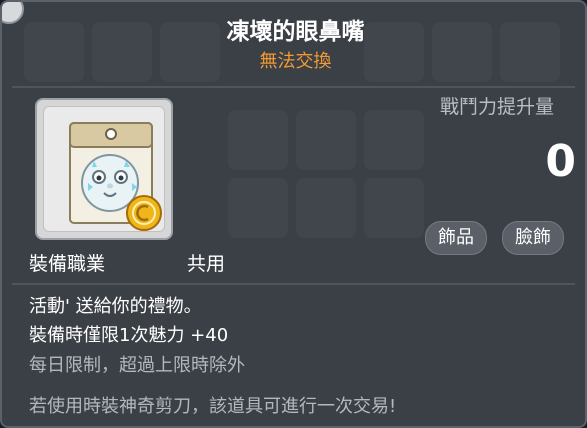  I want to click on item-icon-frame, so click(104, 169).